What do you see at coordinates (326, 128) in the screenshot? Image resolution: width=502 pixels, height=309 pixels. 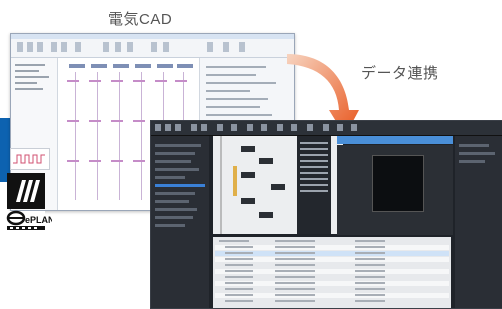 I see `studio-toolbar` at bounding box center [326, 128].